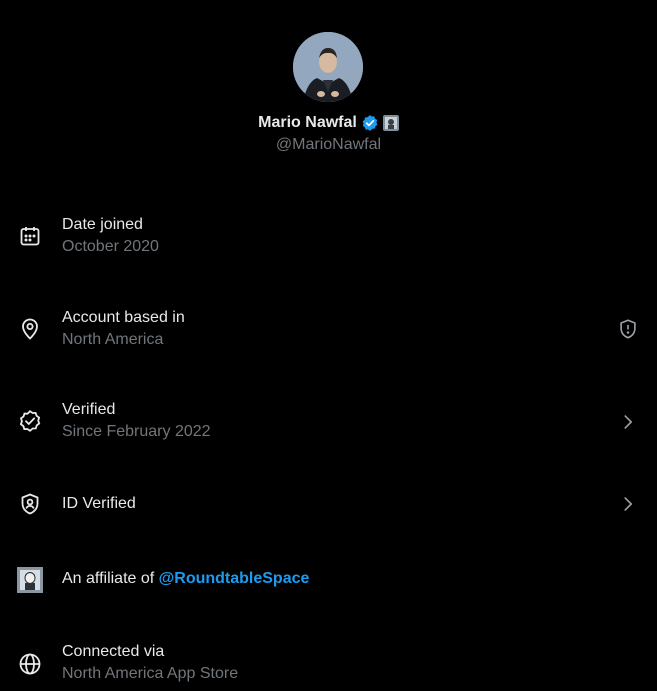  I want to click on affiliate-text: An affiliate of @RoundtableSpace, so click(185, 579).